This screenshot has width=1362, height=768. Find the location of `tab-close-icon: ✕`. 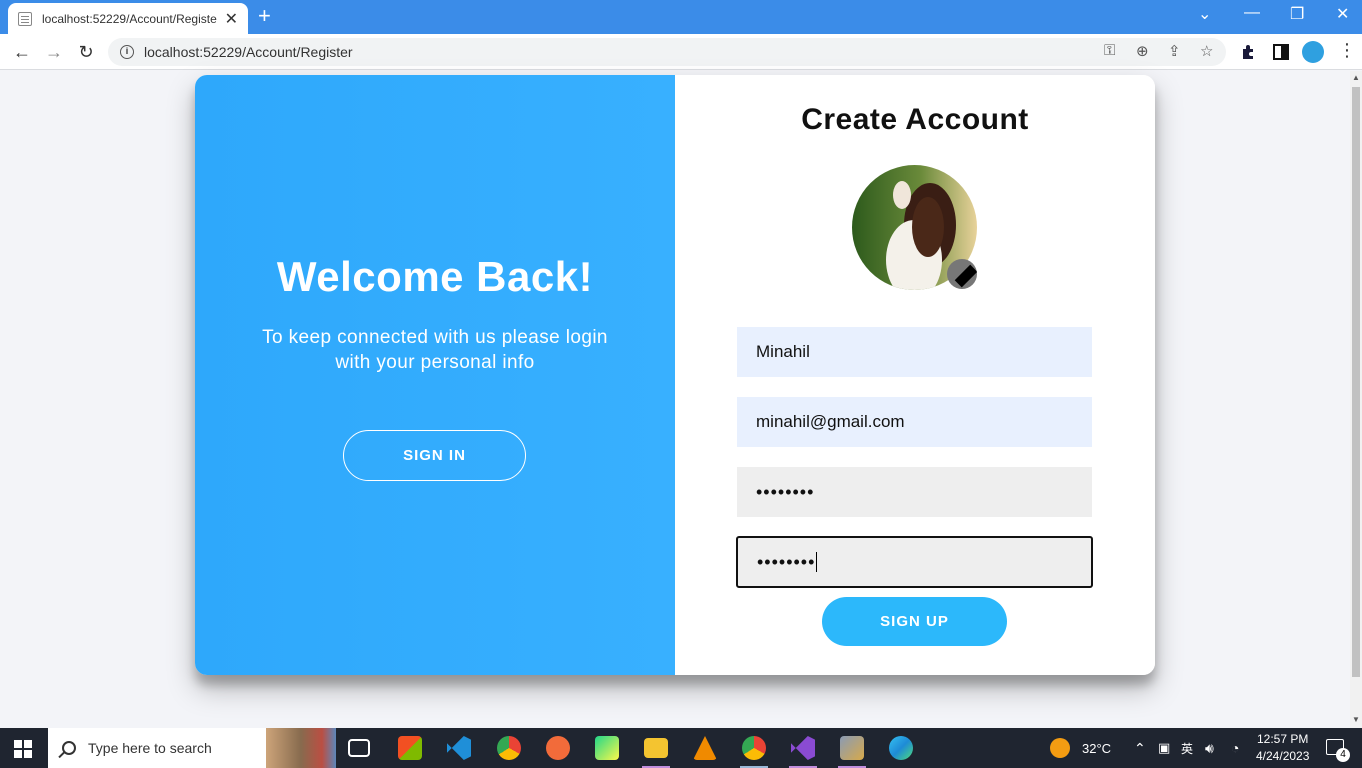

tab-close-icon: ✕ is located at coordinates (231, 19).